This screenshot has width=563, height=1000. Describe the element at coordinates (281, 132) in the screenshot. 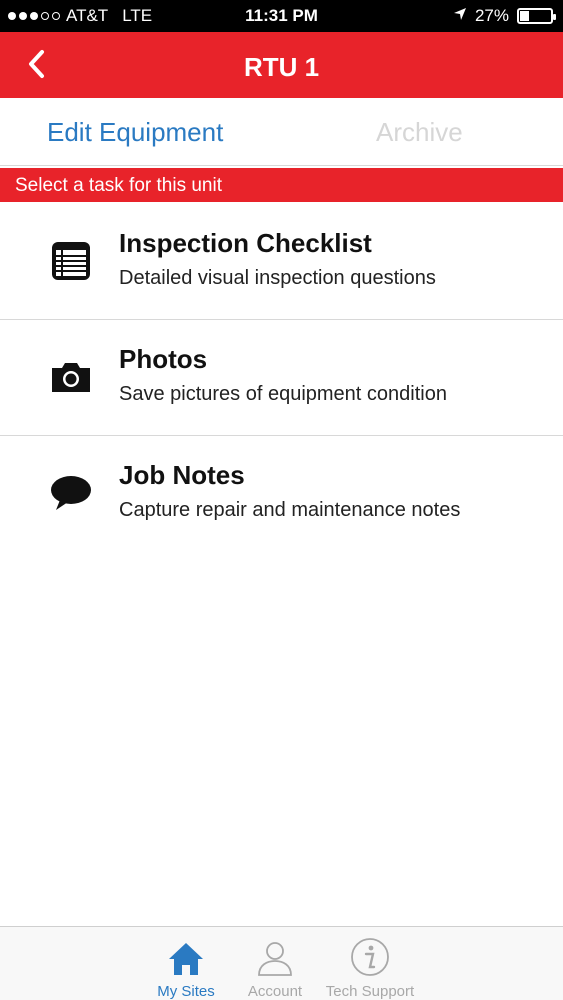

I see `action-row: Edit Equipment Archive` at that location.